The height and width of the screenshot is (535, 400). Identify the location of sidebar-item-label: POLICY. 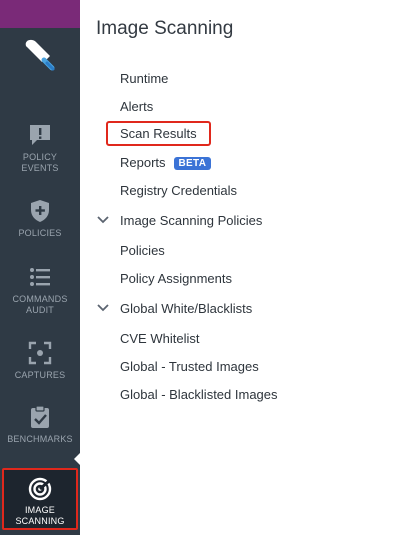
(40, 157).